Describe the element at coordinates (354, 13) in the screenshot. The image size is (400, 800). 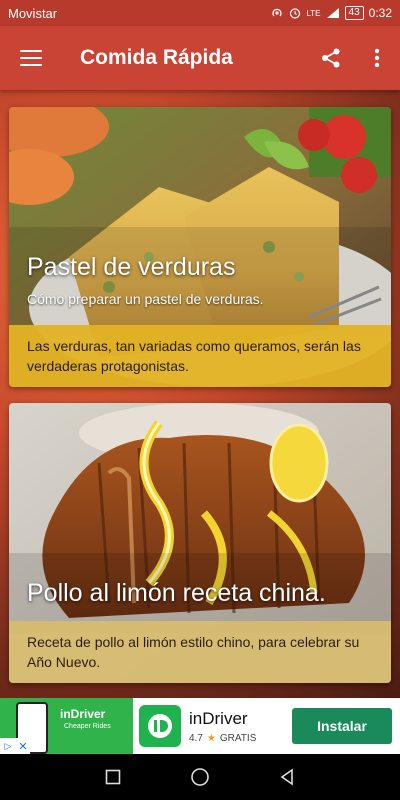
I see `battery-indicator: 43` at that location.